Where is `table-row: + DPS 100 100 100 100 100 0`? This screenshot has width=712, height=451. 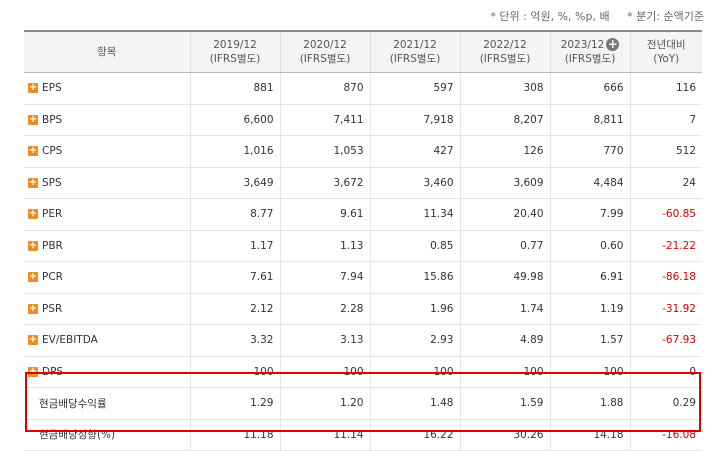
table-row: + DPS 100 100 100 100 100 0 is located at coordinates (363, 372).